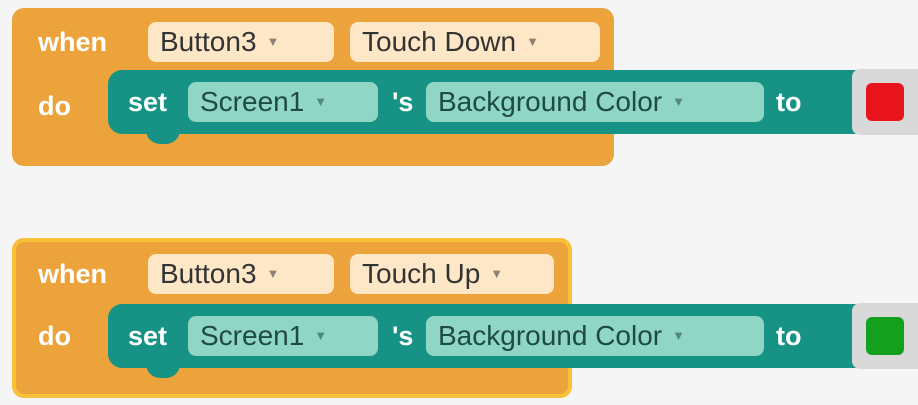 This screenshot has width=918, height=405. What do you see at coordinates (439, 41) in the screenshot?
I see `event-label: Touch Down` at bounding box center [439, 41].